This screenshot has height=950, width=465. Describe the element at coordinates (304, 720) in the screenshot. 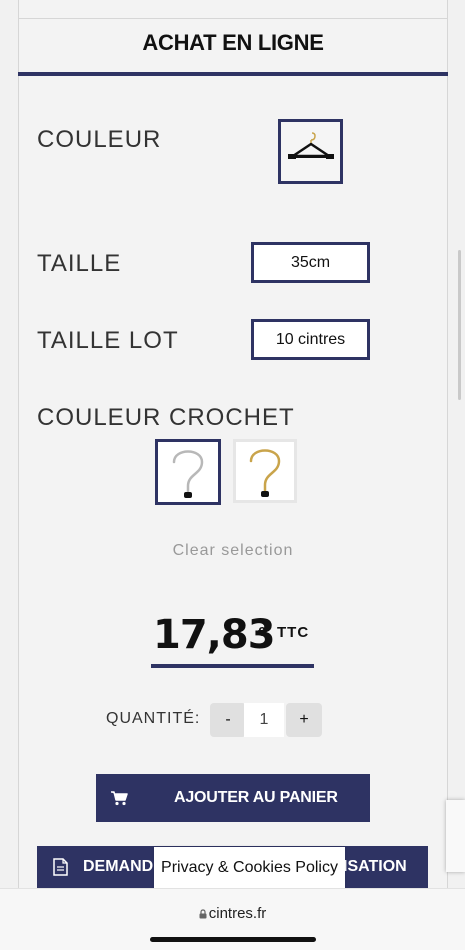

I see `quantity-increment-button: +` at that location.